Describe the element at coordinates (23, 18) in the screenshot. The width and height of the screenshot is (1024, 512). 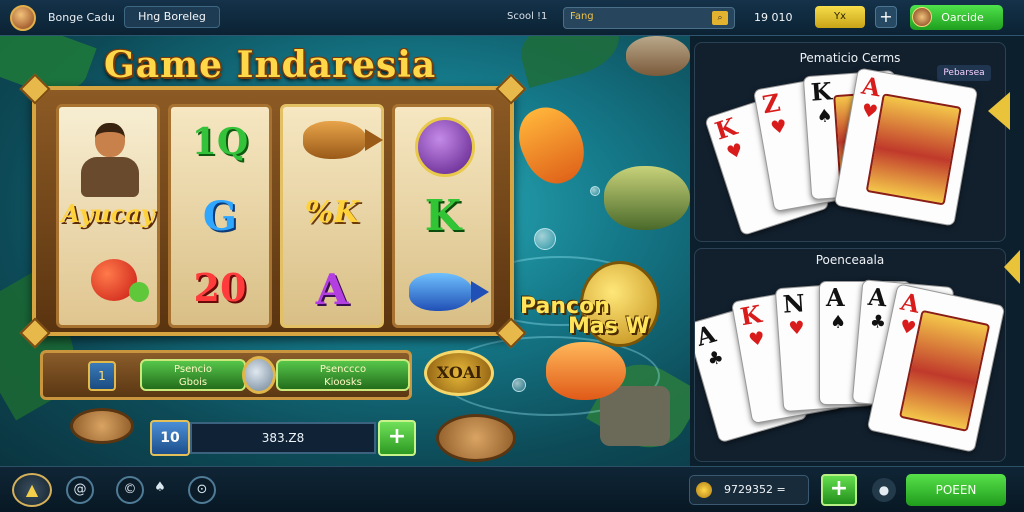
I see `avatar` at that location.